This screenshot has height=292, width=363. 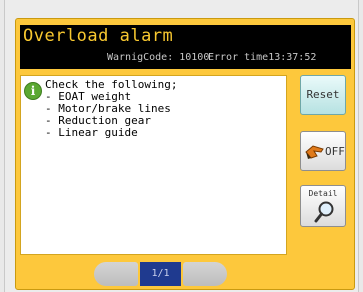 I want to click on detail-button: Detail, so click(x=323, y=206).